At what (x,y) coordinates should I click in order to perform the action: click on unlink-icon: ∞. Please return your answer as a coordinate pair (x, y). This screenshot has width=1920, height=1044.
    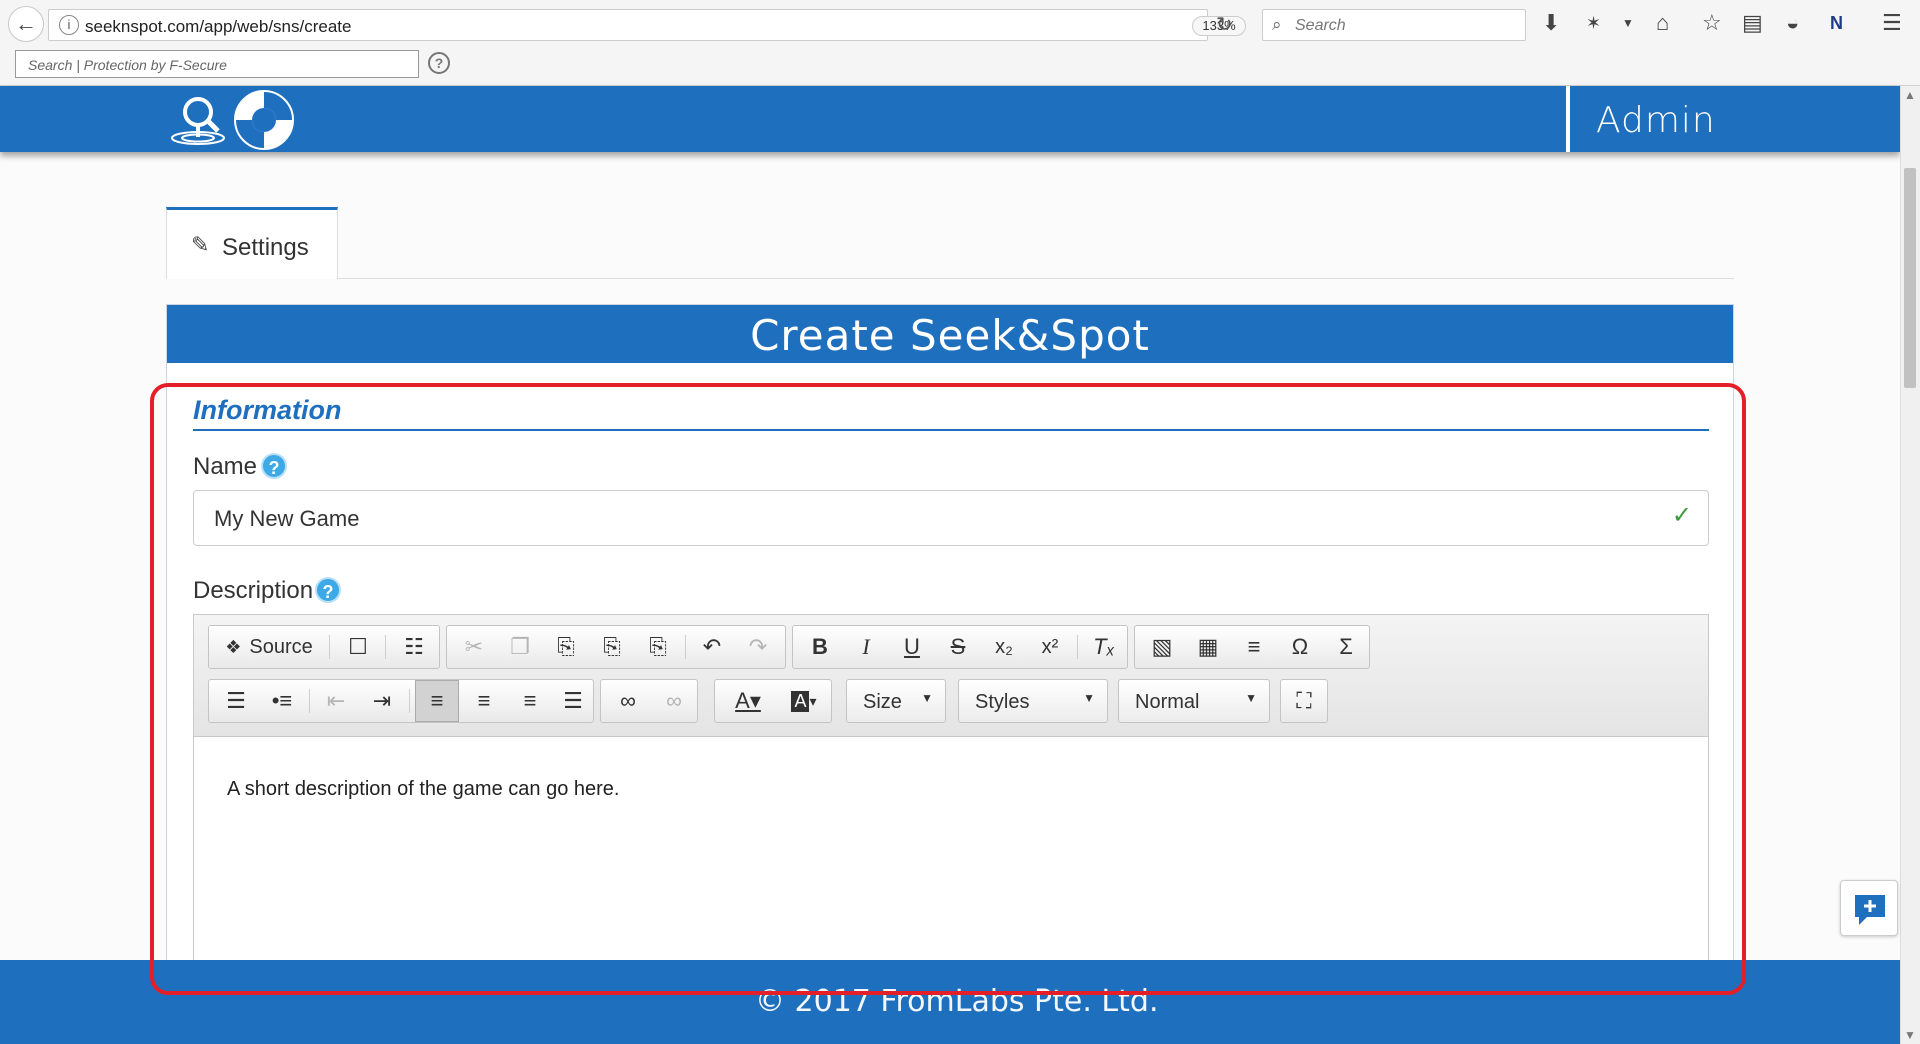
    Looking at the image, I should click on (674, 700).